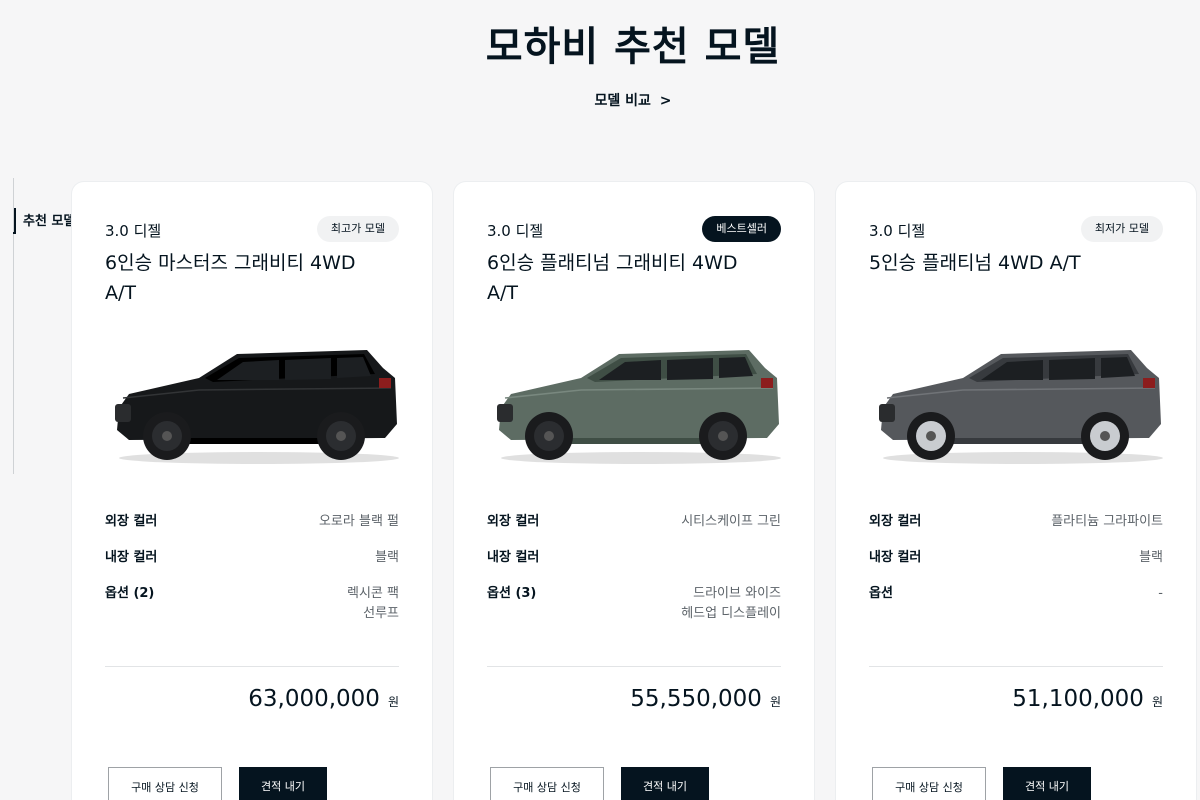  Describe the element at coordinates (634, 601) in the screenshot. I see `spec-row-options: 옵션 (3) 드라이브 와이즈 헤드업 디스플레이` at that location.